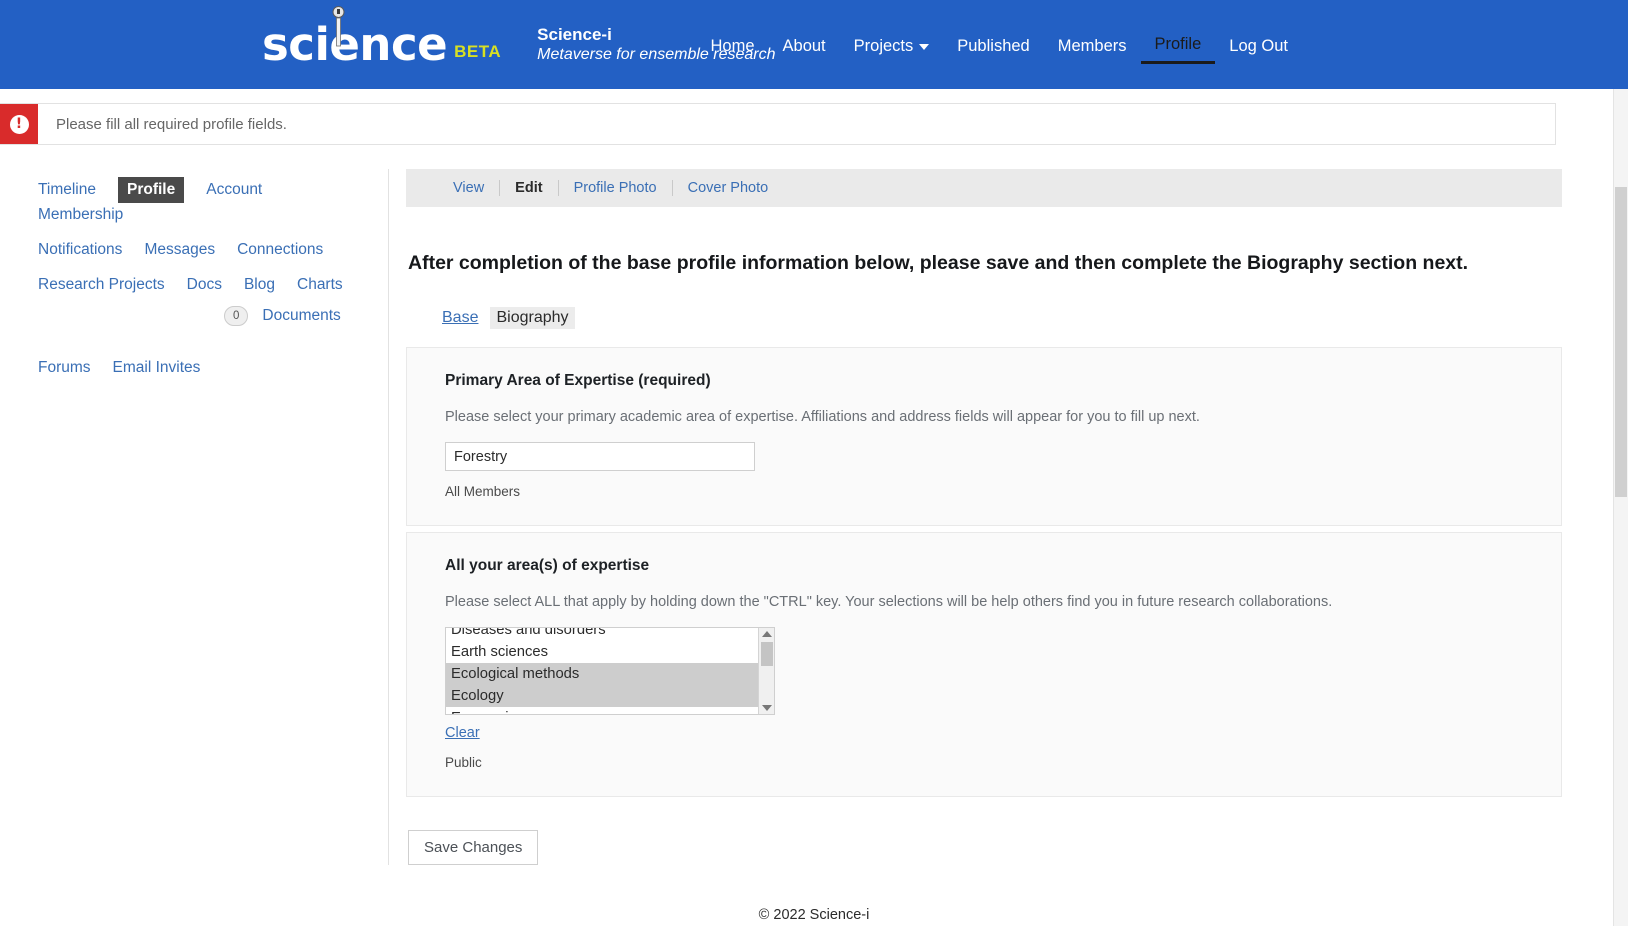  I want to click on scrollbar-thumb, so click(767, 654).